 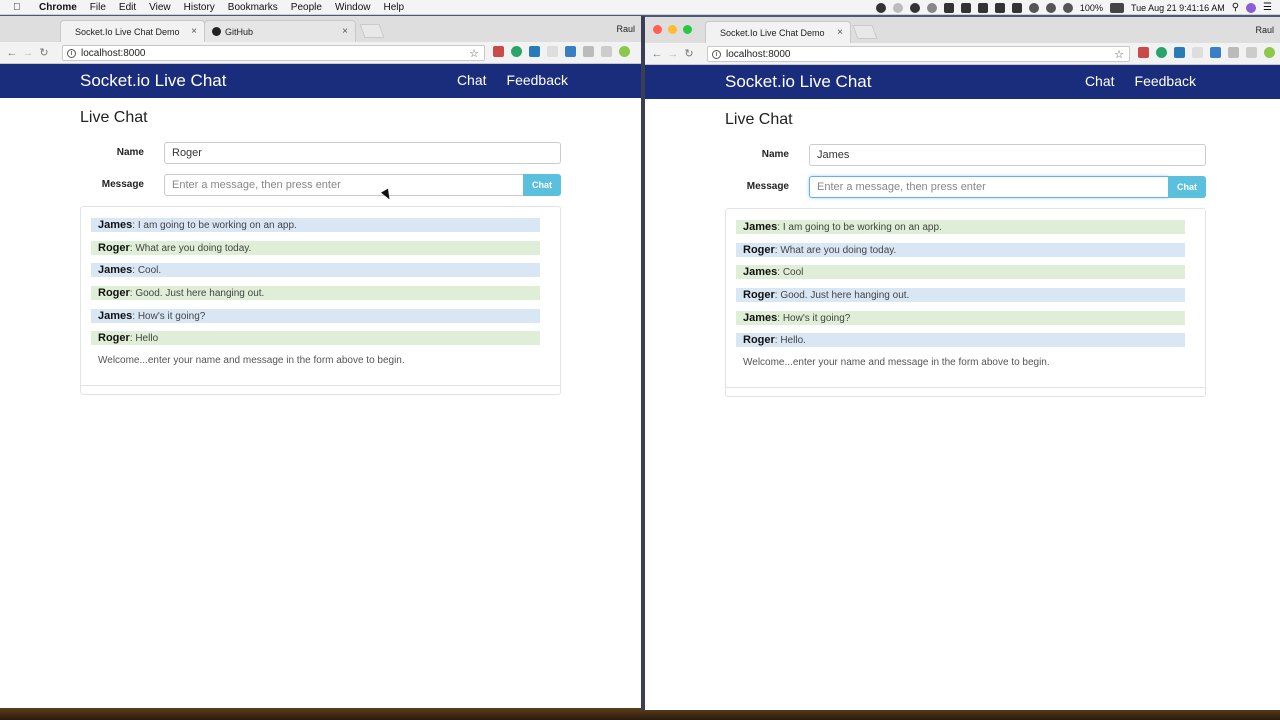 What do you see at coordinates (1016, 7) in the screenshot?
I see `evernote-icon` at bounding box center [1016, 7].